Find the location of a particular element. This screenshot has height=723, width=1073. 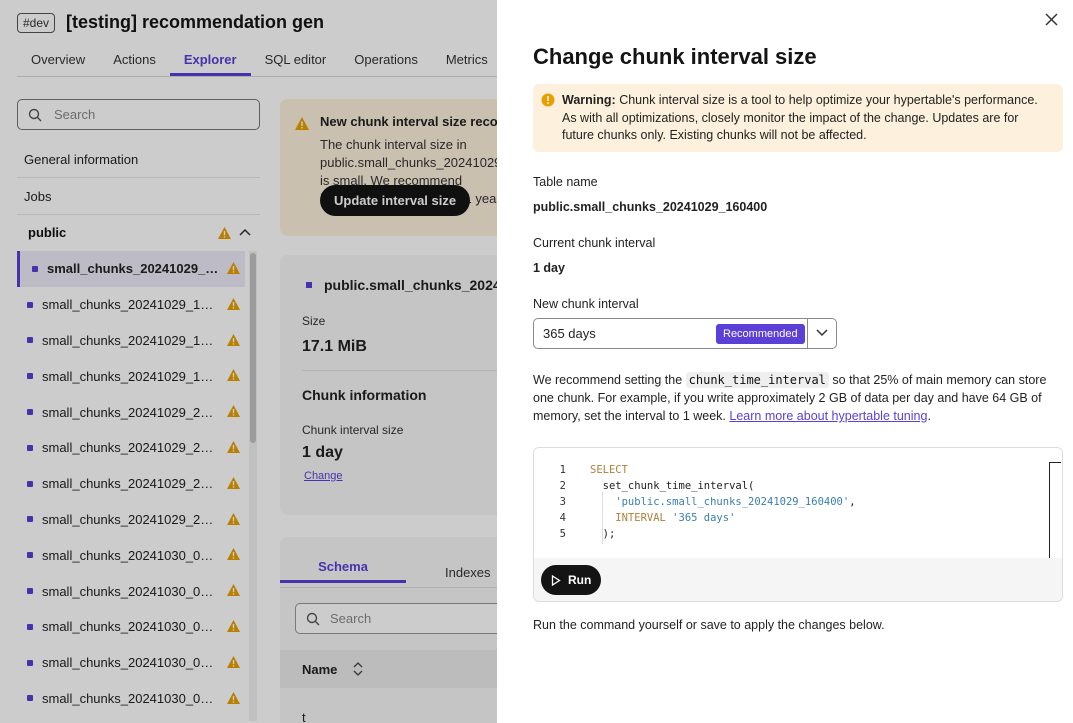

warning-circle-icon is located at coordinates (548, 100).